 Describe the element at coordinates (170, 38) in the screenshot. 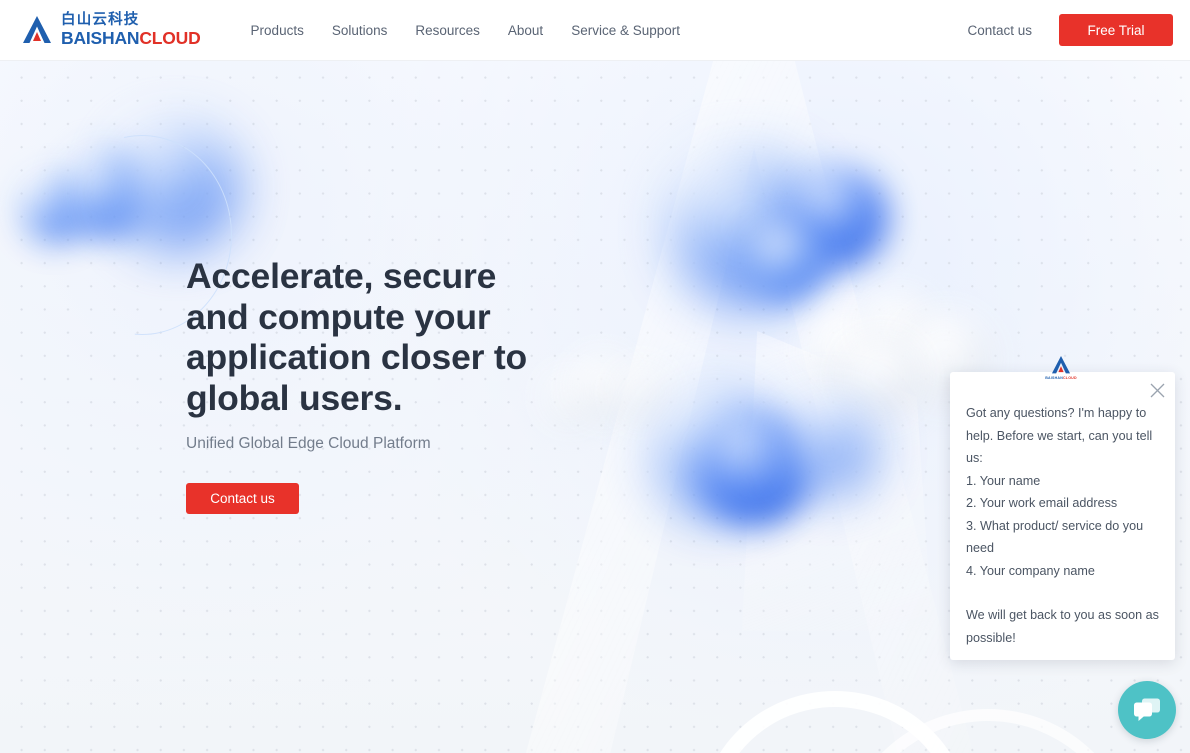

I see `brand-name-cloud: CLOUD` at that location.